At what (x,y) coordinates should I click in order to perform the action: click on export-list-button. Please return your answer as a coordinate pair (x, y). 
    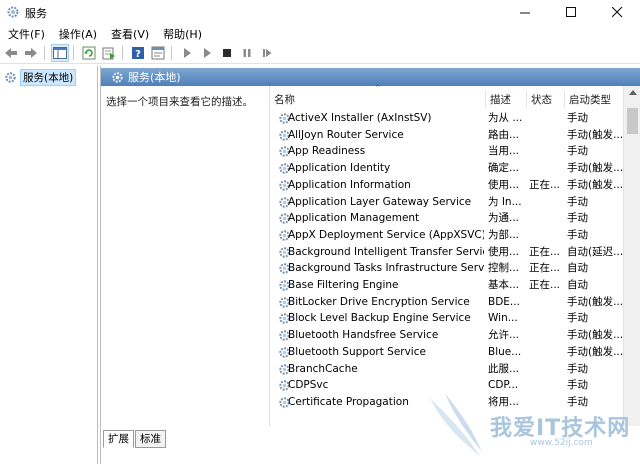
    Looking at the image, I should click on (109, 53).